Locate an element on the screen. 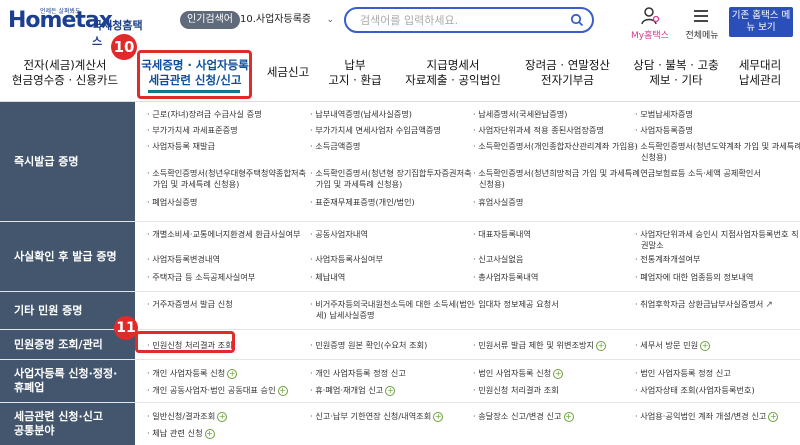 The image size is (800, 445). menu-link: · 취업후학자금 상환금납부사실증명서 ↗ is located at coordinates (704, 305).